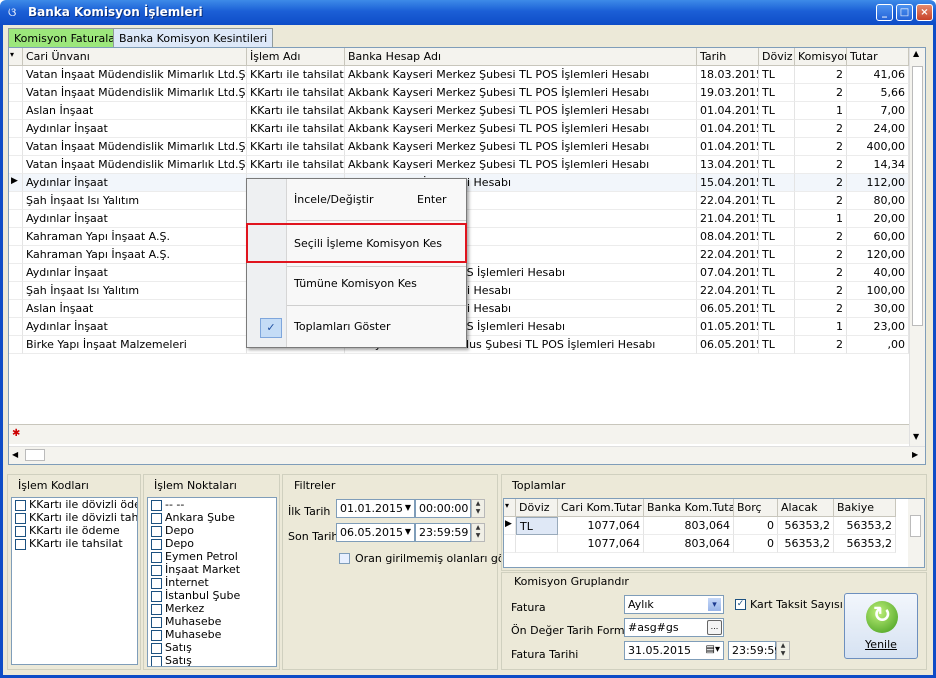  I want to click on scroll-right-icon: ▶, so click(915, 454).